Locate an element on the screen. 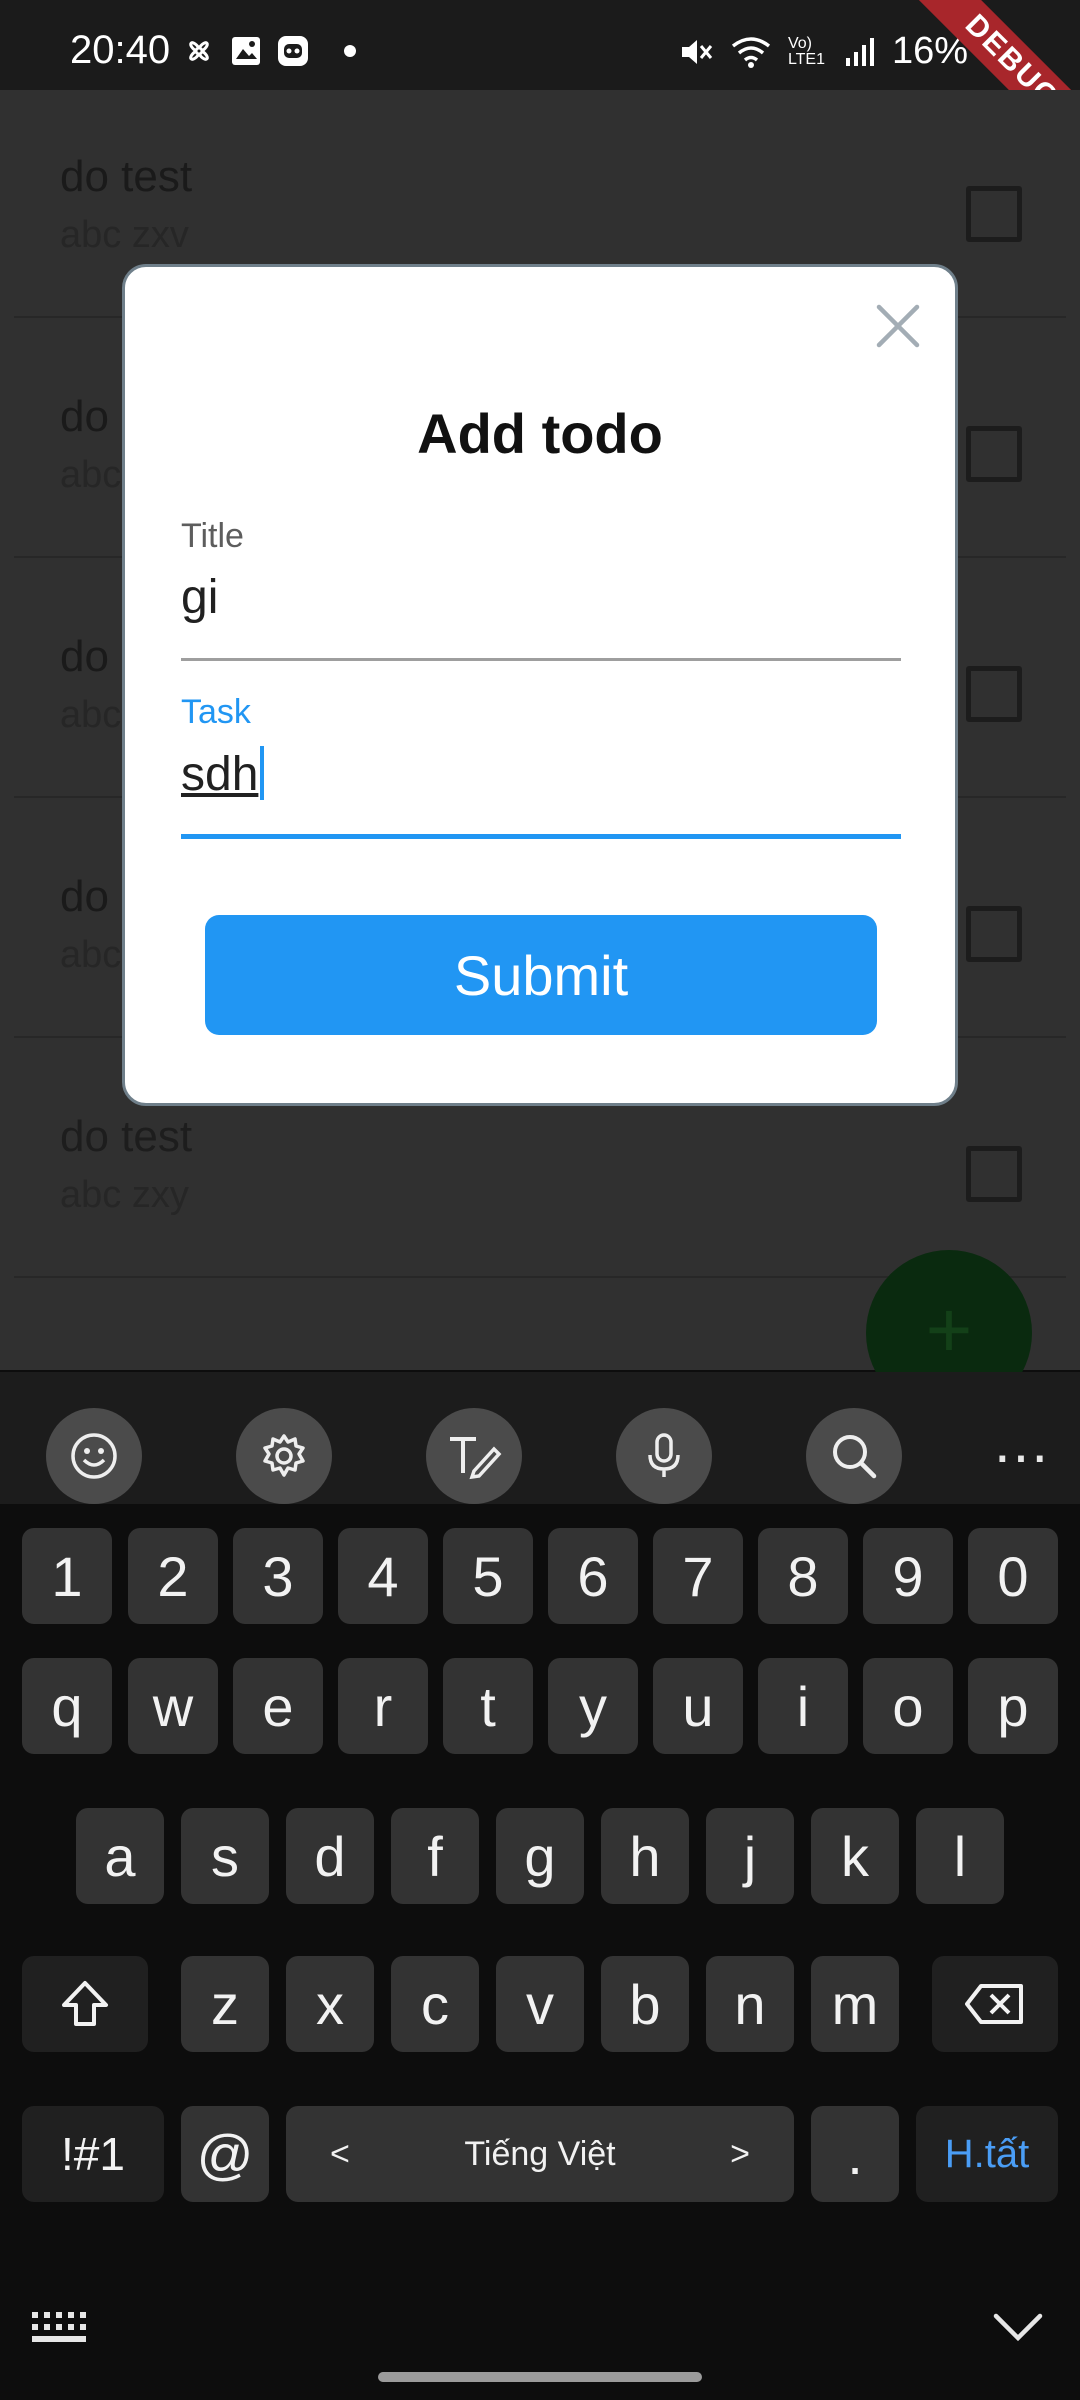 This screenshot has width=1080, height=2400. system-icons: Vo) LTE1 16% is located at coordinates (823, 51).